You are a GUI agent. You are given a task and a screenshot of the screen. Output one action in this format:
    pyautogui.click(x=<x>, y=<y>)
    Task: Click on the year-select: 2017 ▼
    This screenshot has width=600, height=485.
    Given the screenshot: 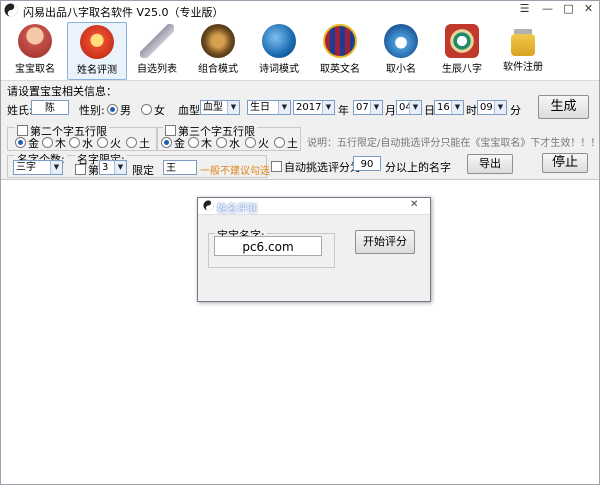 What is the action you would take?
    pyautogui.click(x=314, y=107)
    